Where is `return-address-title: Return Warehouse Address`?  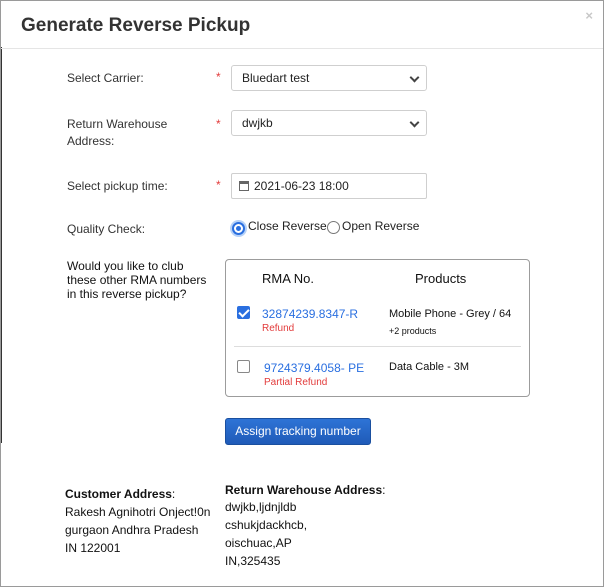 return-address-title: Return Warehouse Address is located at coordinates (304, 490).